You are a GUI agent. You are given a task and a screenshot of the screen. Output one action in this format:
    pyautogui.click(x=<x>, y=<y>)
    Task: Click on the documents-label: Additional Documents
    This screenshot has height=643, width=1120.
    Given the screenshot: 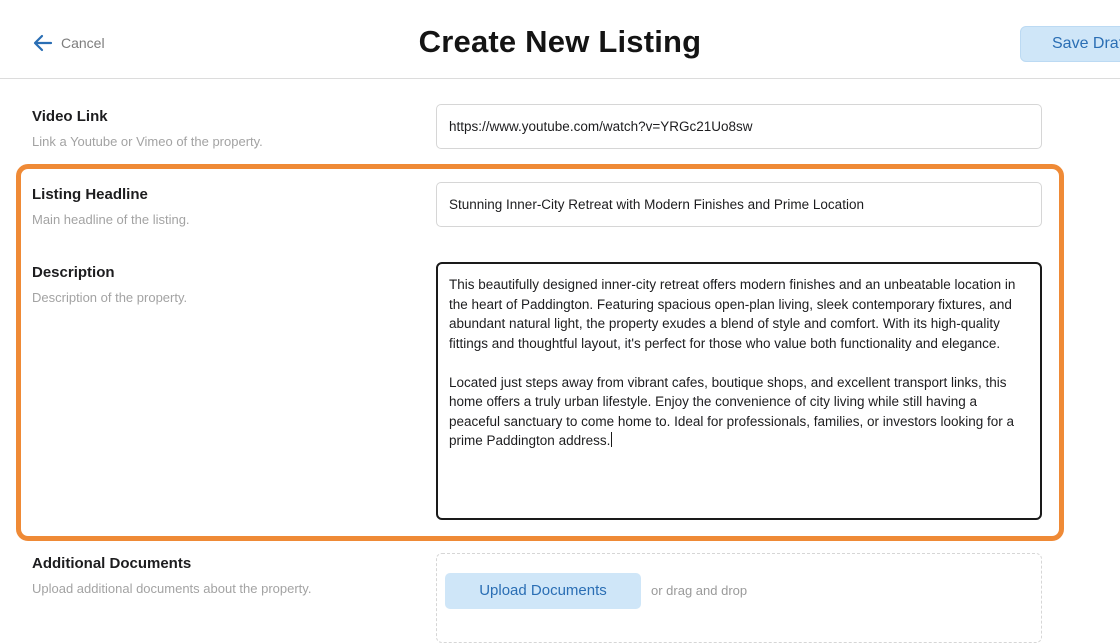 What is the action you would take?
    pyautogui.click(x=112, y=563)
    